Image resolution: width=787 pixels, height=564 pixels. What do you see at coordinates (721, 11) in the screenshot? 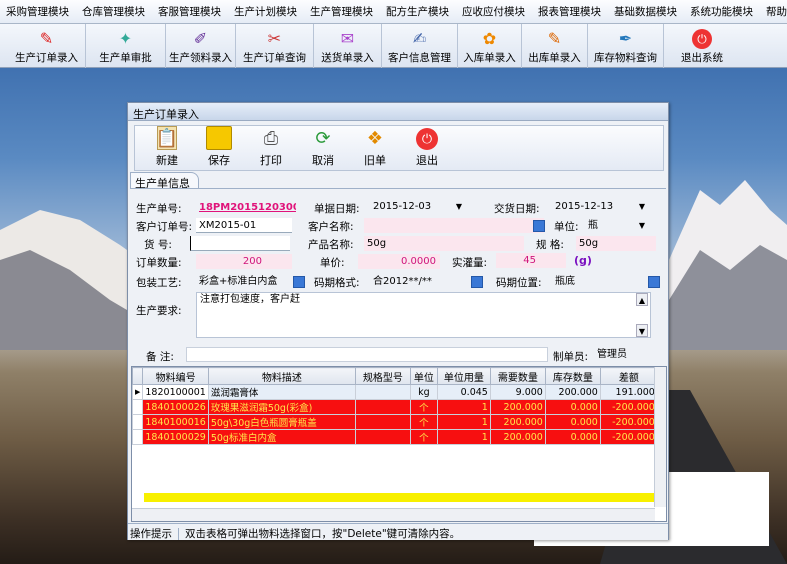
I see `menu-system: 系统功能模块` at bounding box center [721, 11].